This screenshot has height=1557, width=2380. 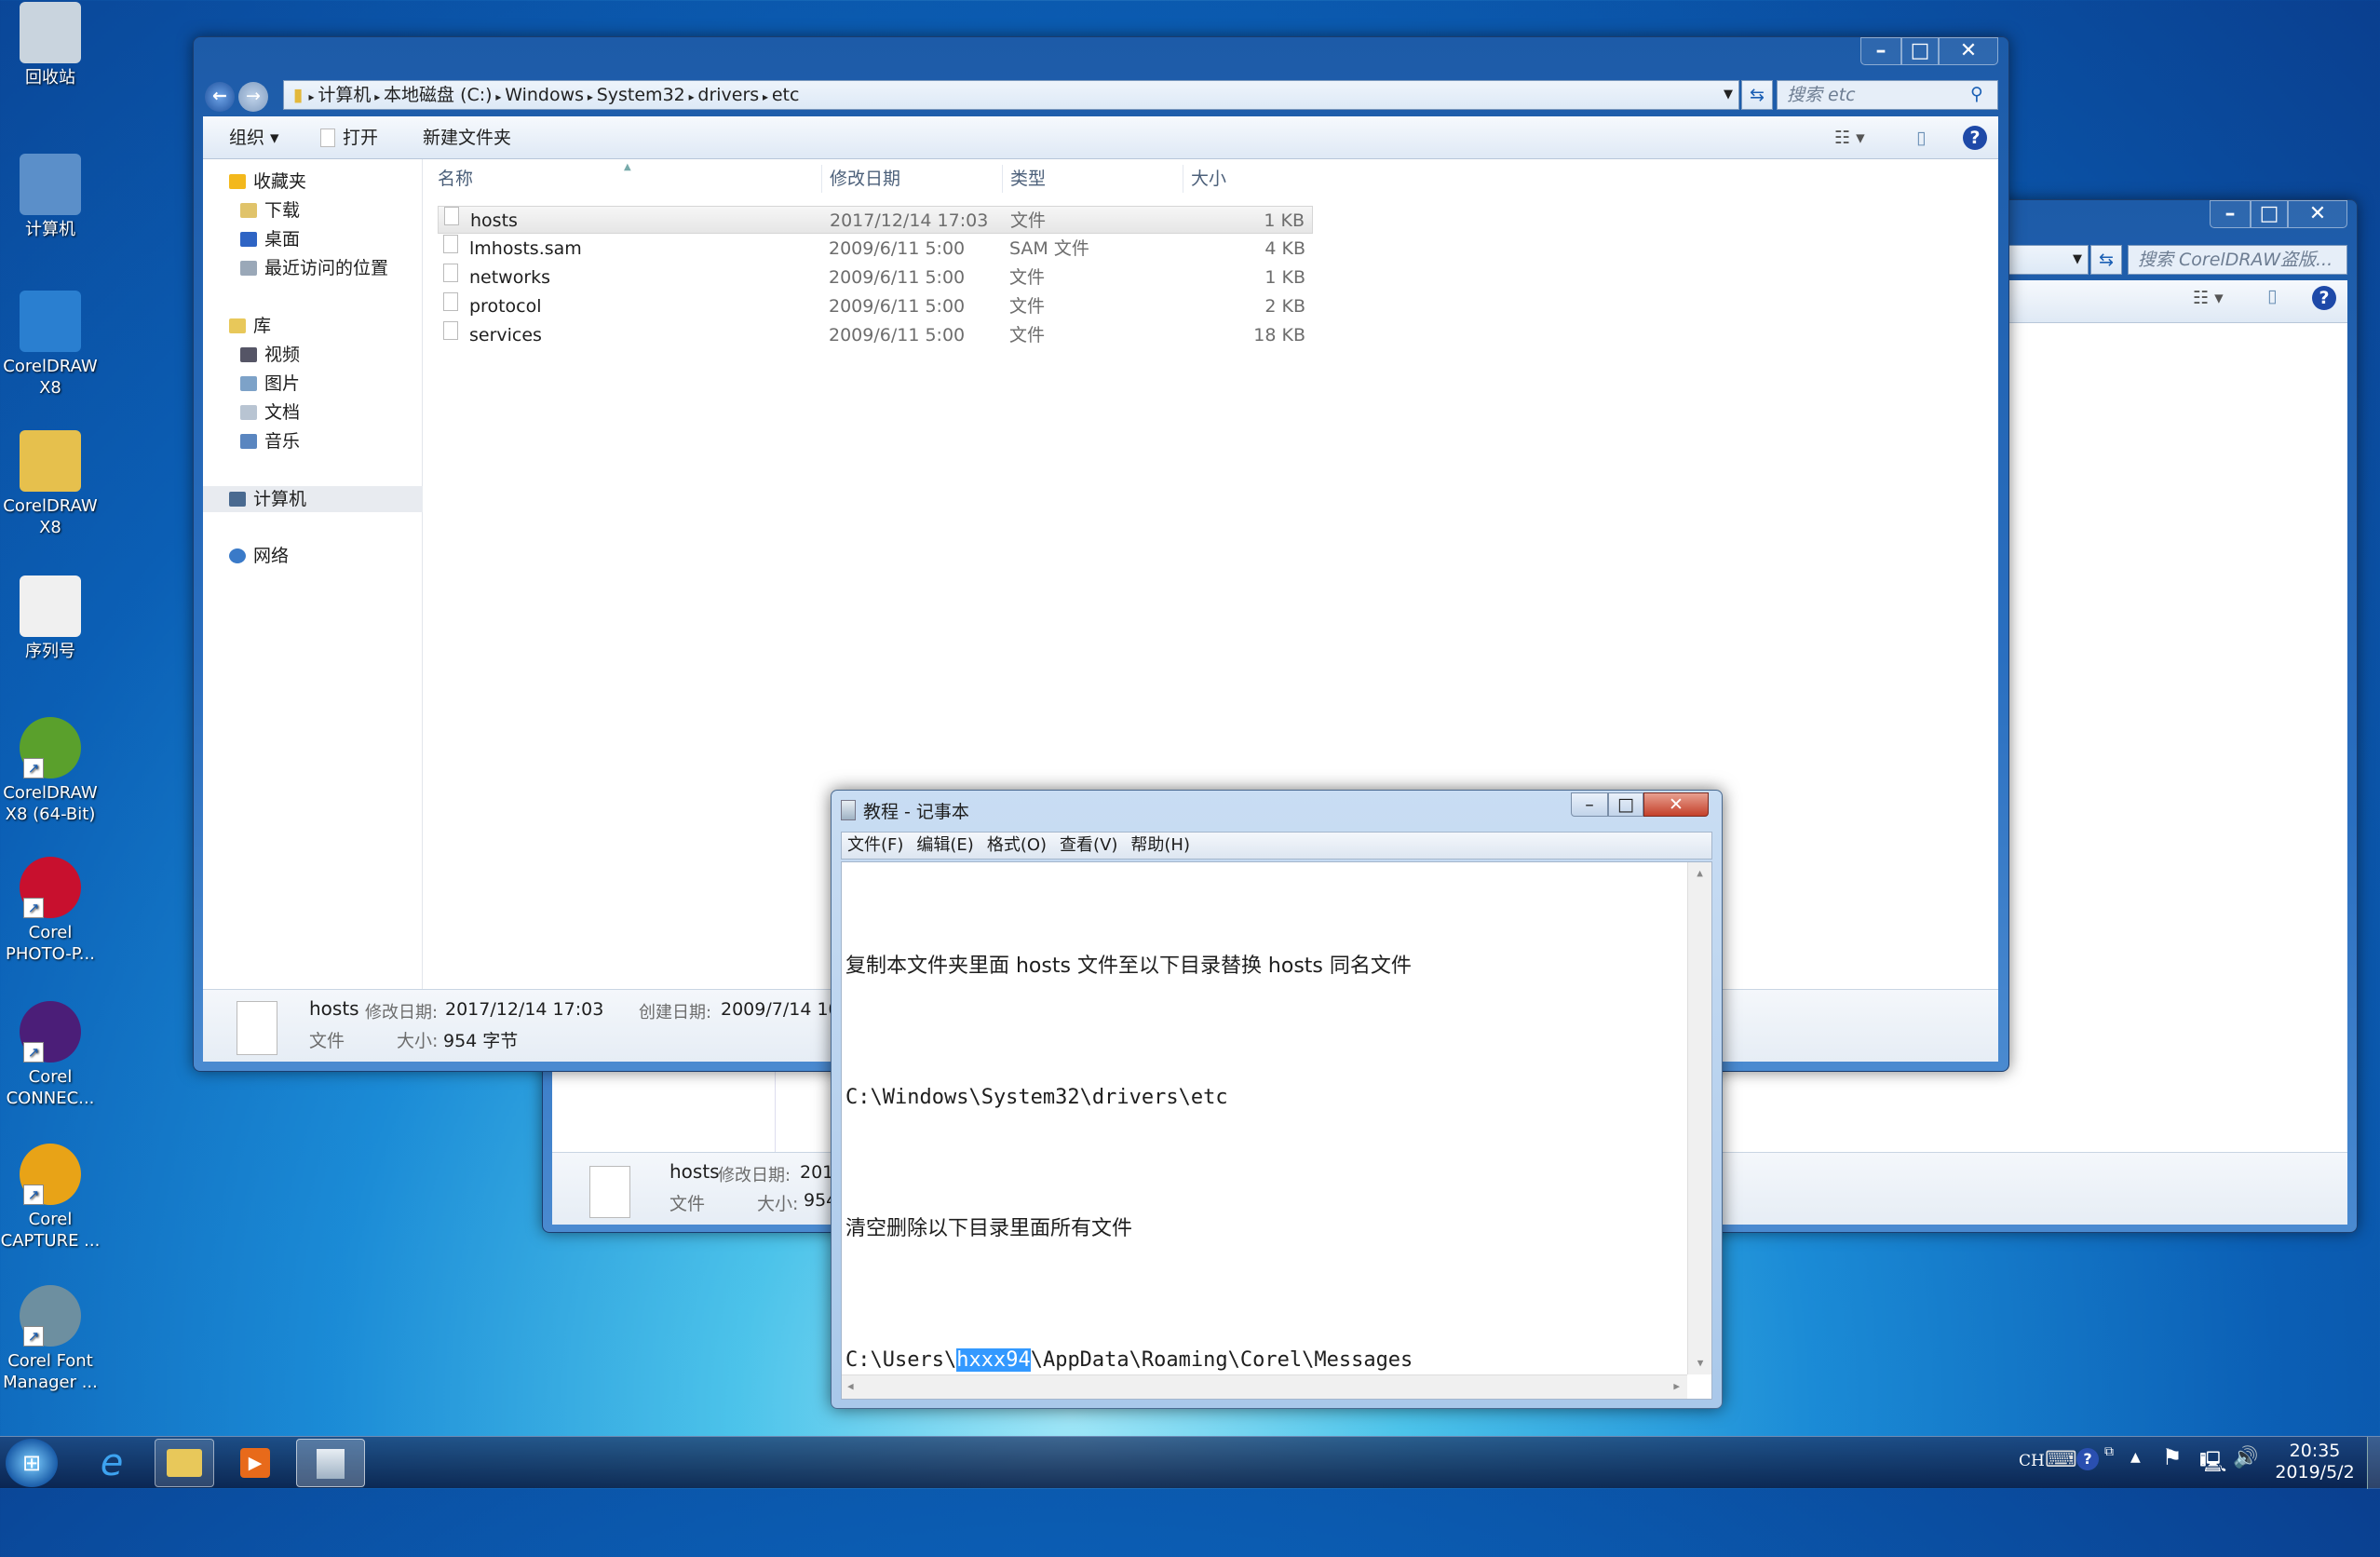 I want to click on forward-button: →, so click(x=253, y=97).